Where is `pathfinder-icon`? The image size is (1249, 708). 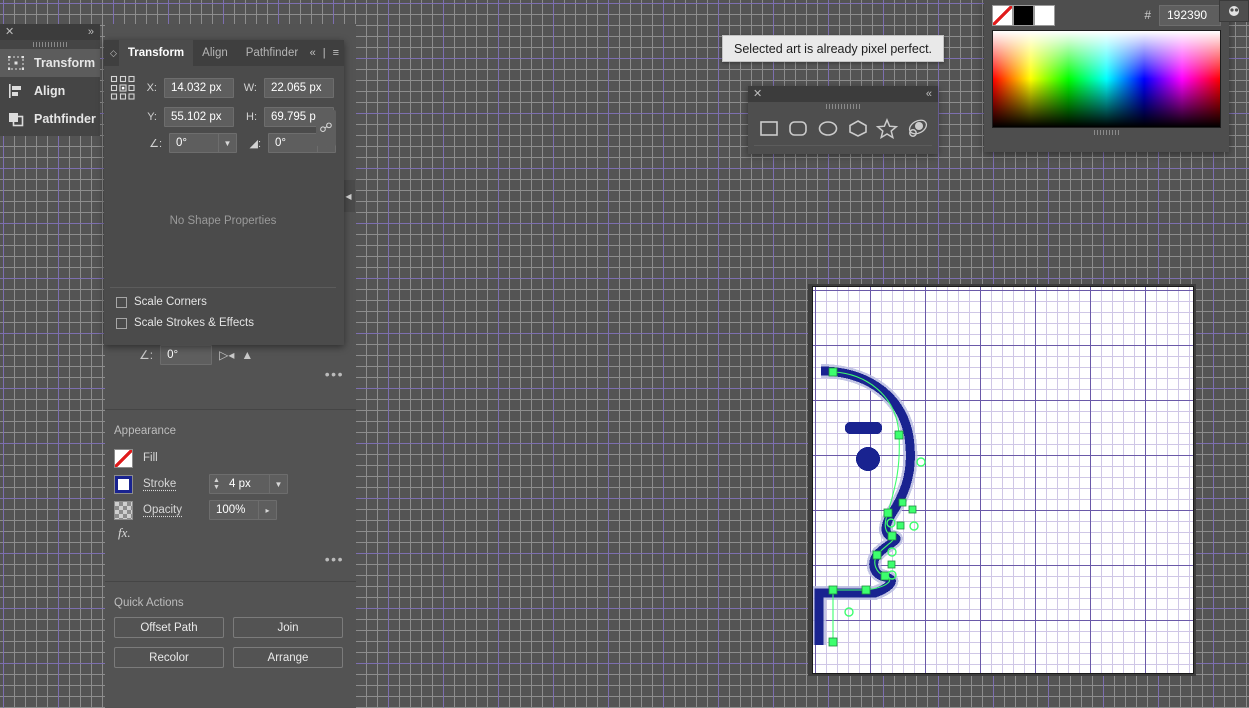 pathfinder-icon is located at coordinates (16, 120).